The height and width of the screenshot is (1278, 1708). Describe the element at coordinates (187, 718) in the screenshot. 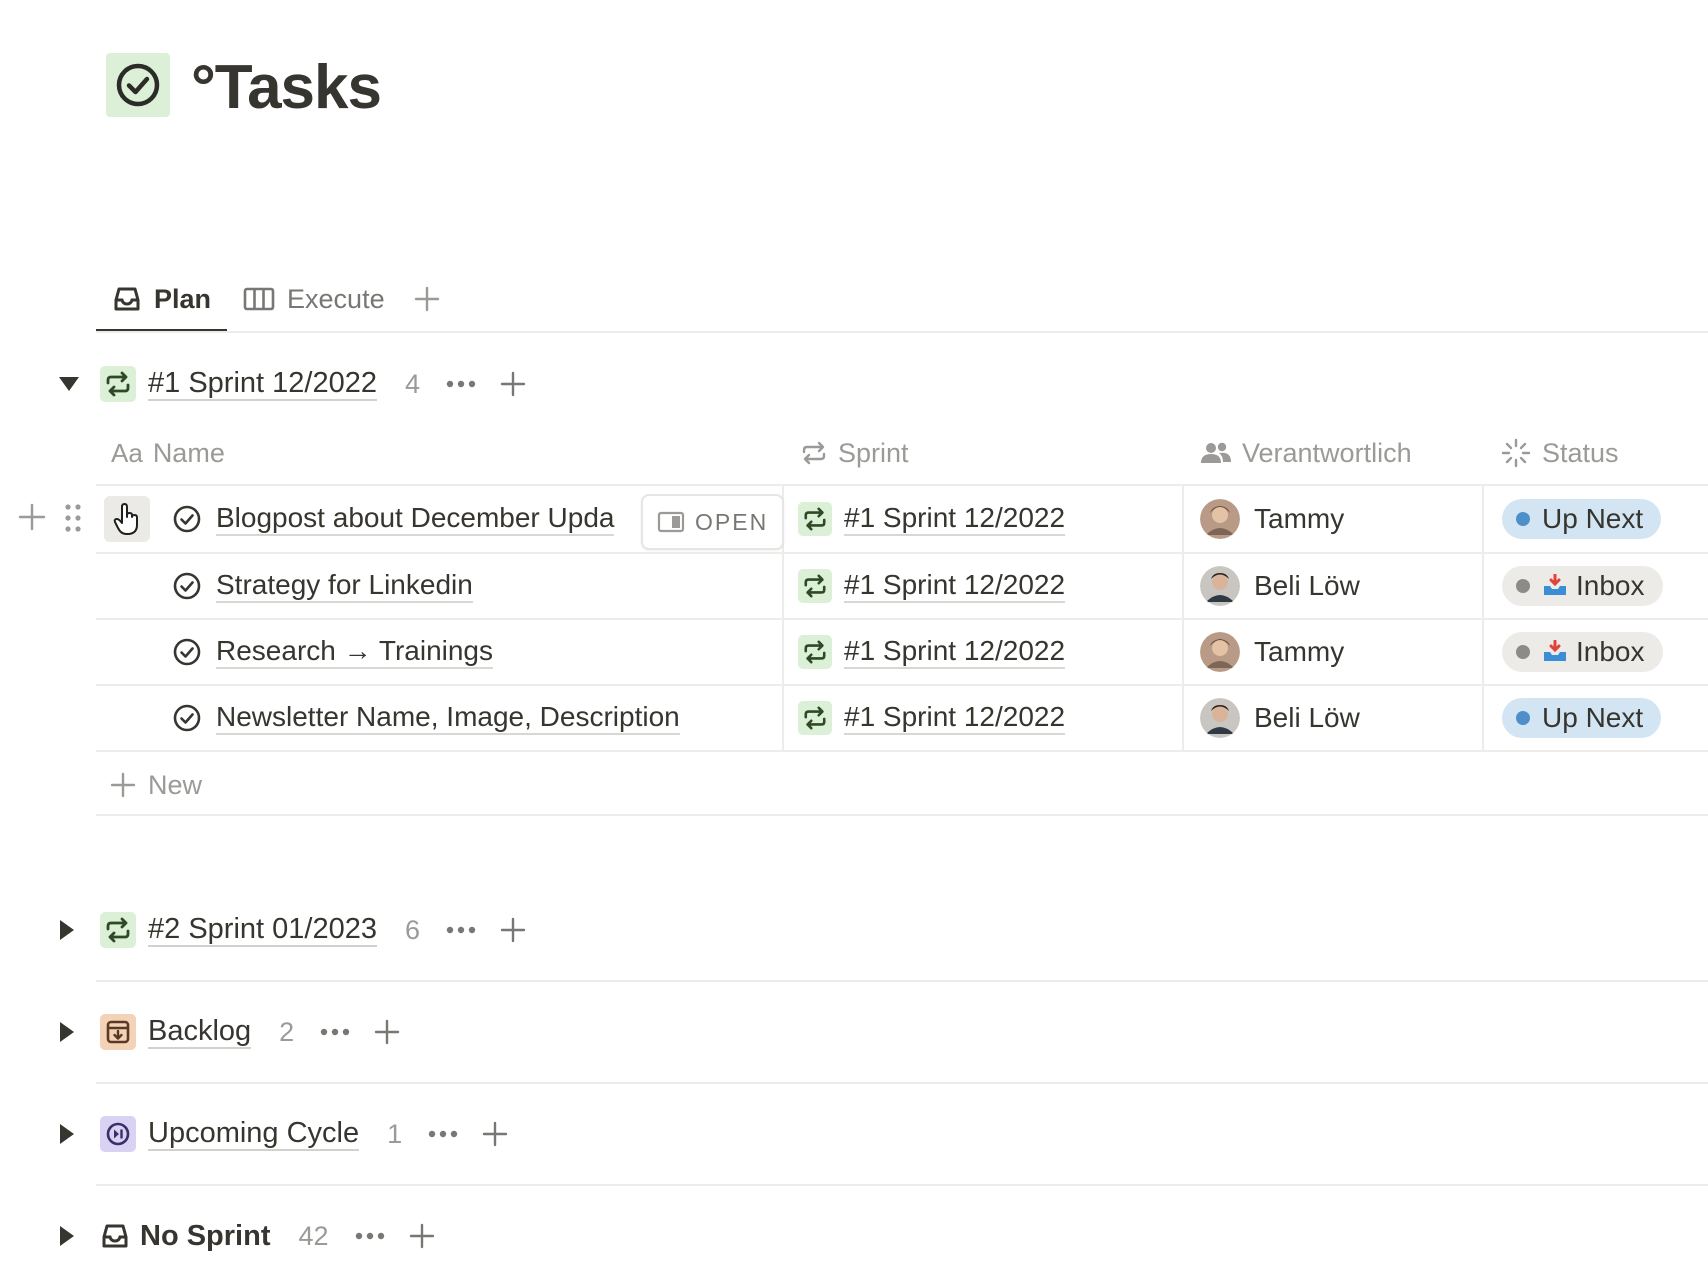

I see `task-check-icon` at that location.